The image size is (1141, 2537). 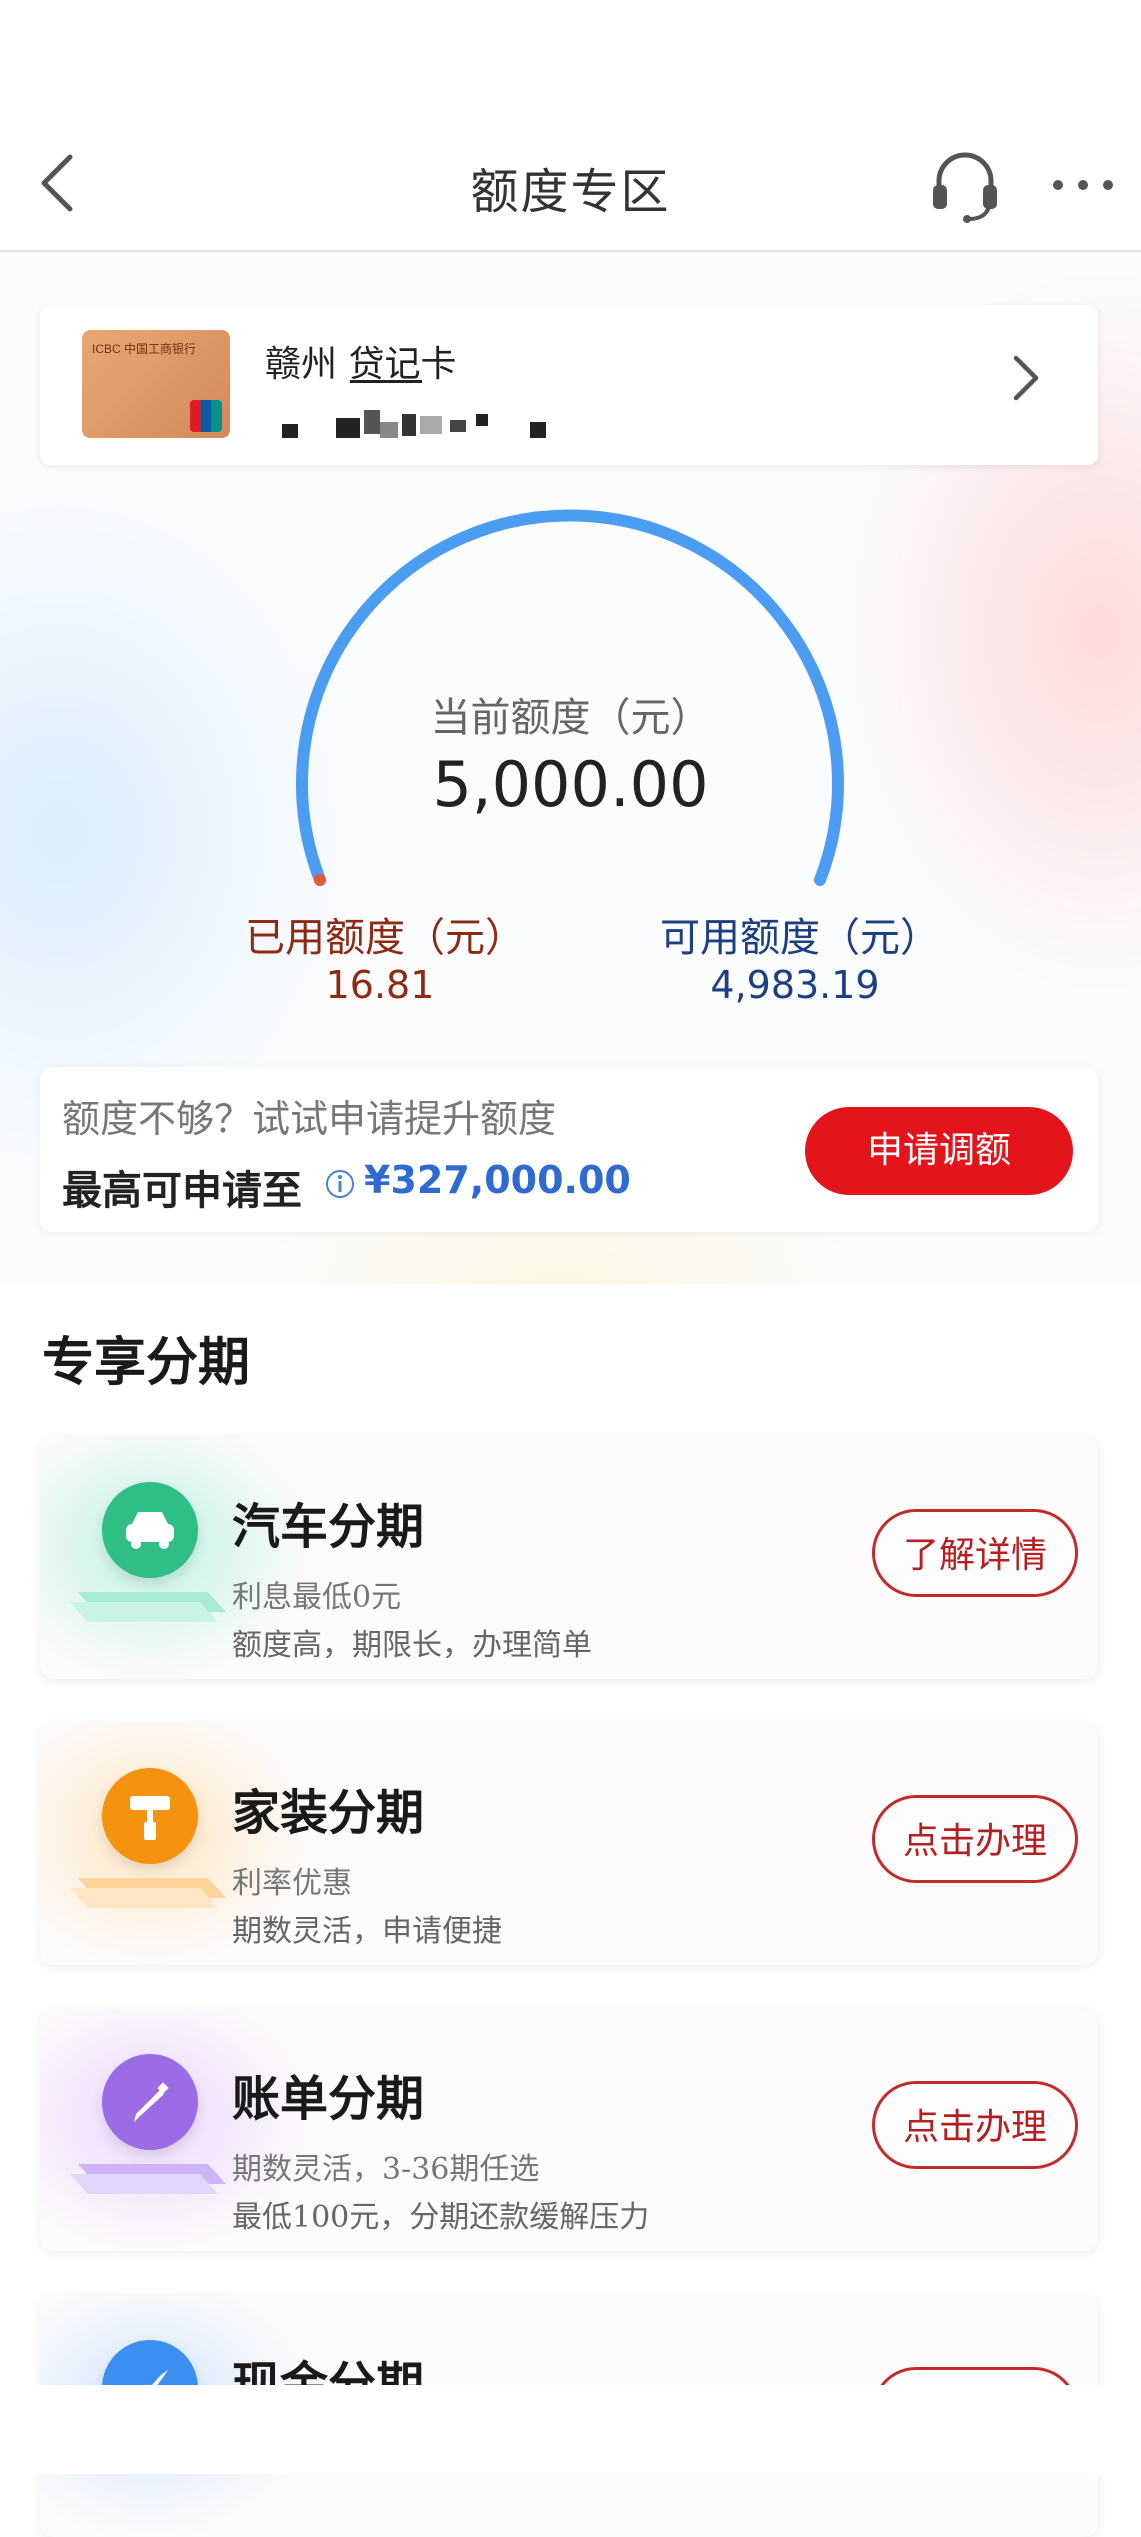 I want to click on more-dots-icon, so click(x=1083, y=185).